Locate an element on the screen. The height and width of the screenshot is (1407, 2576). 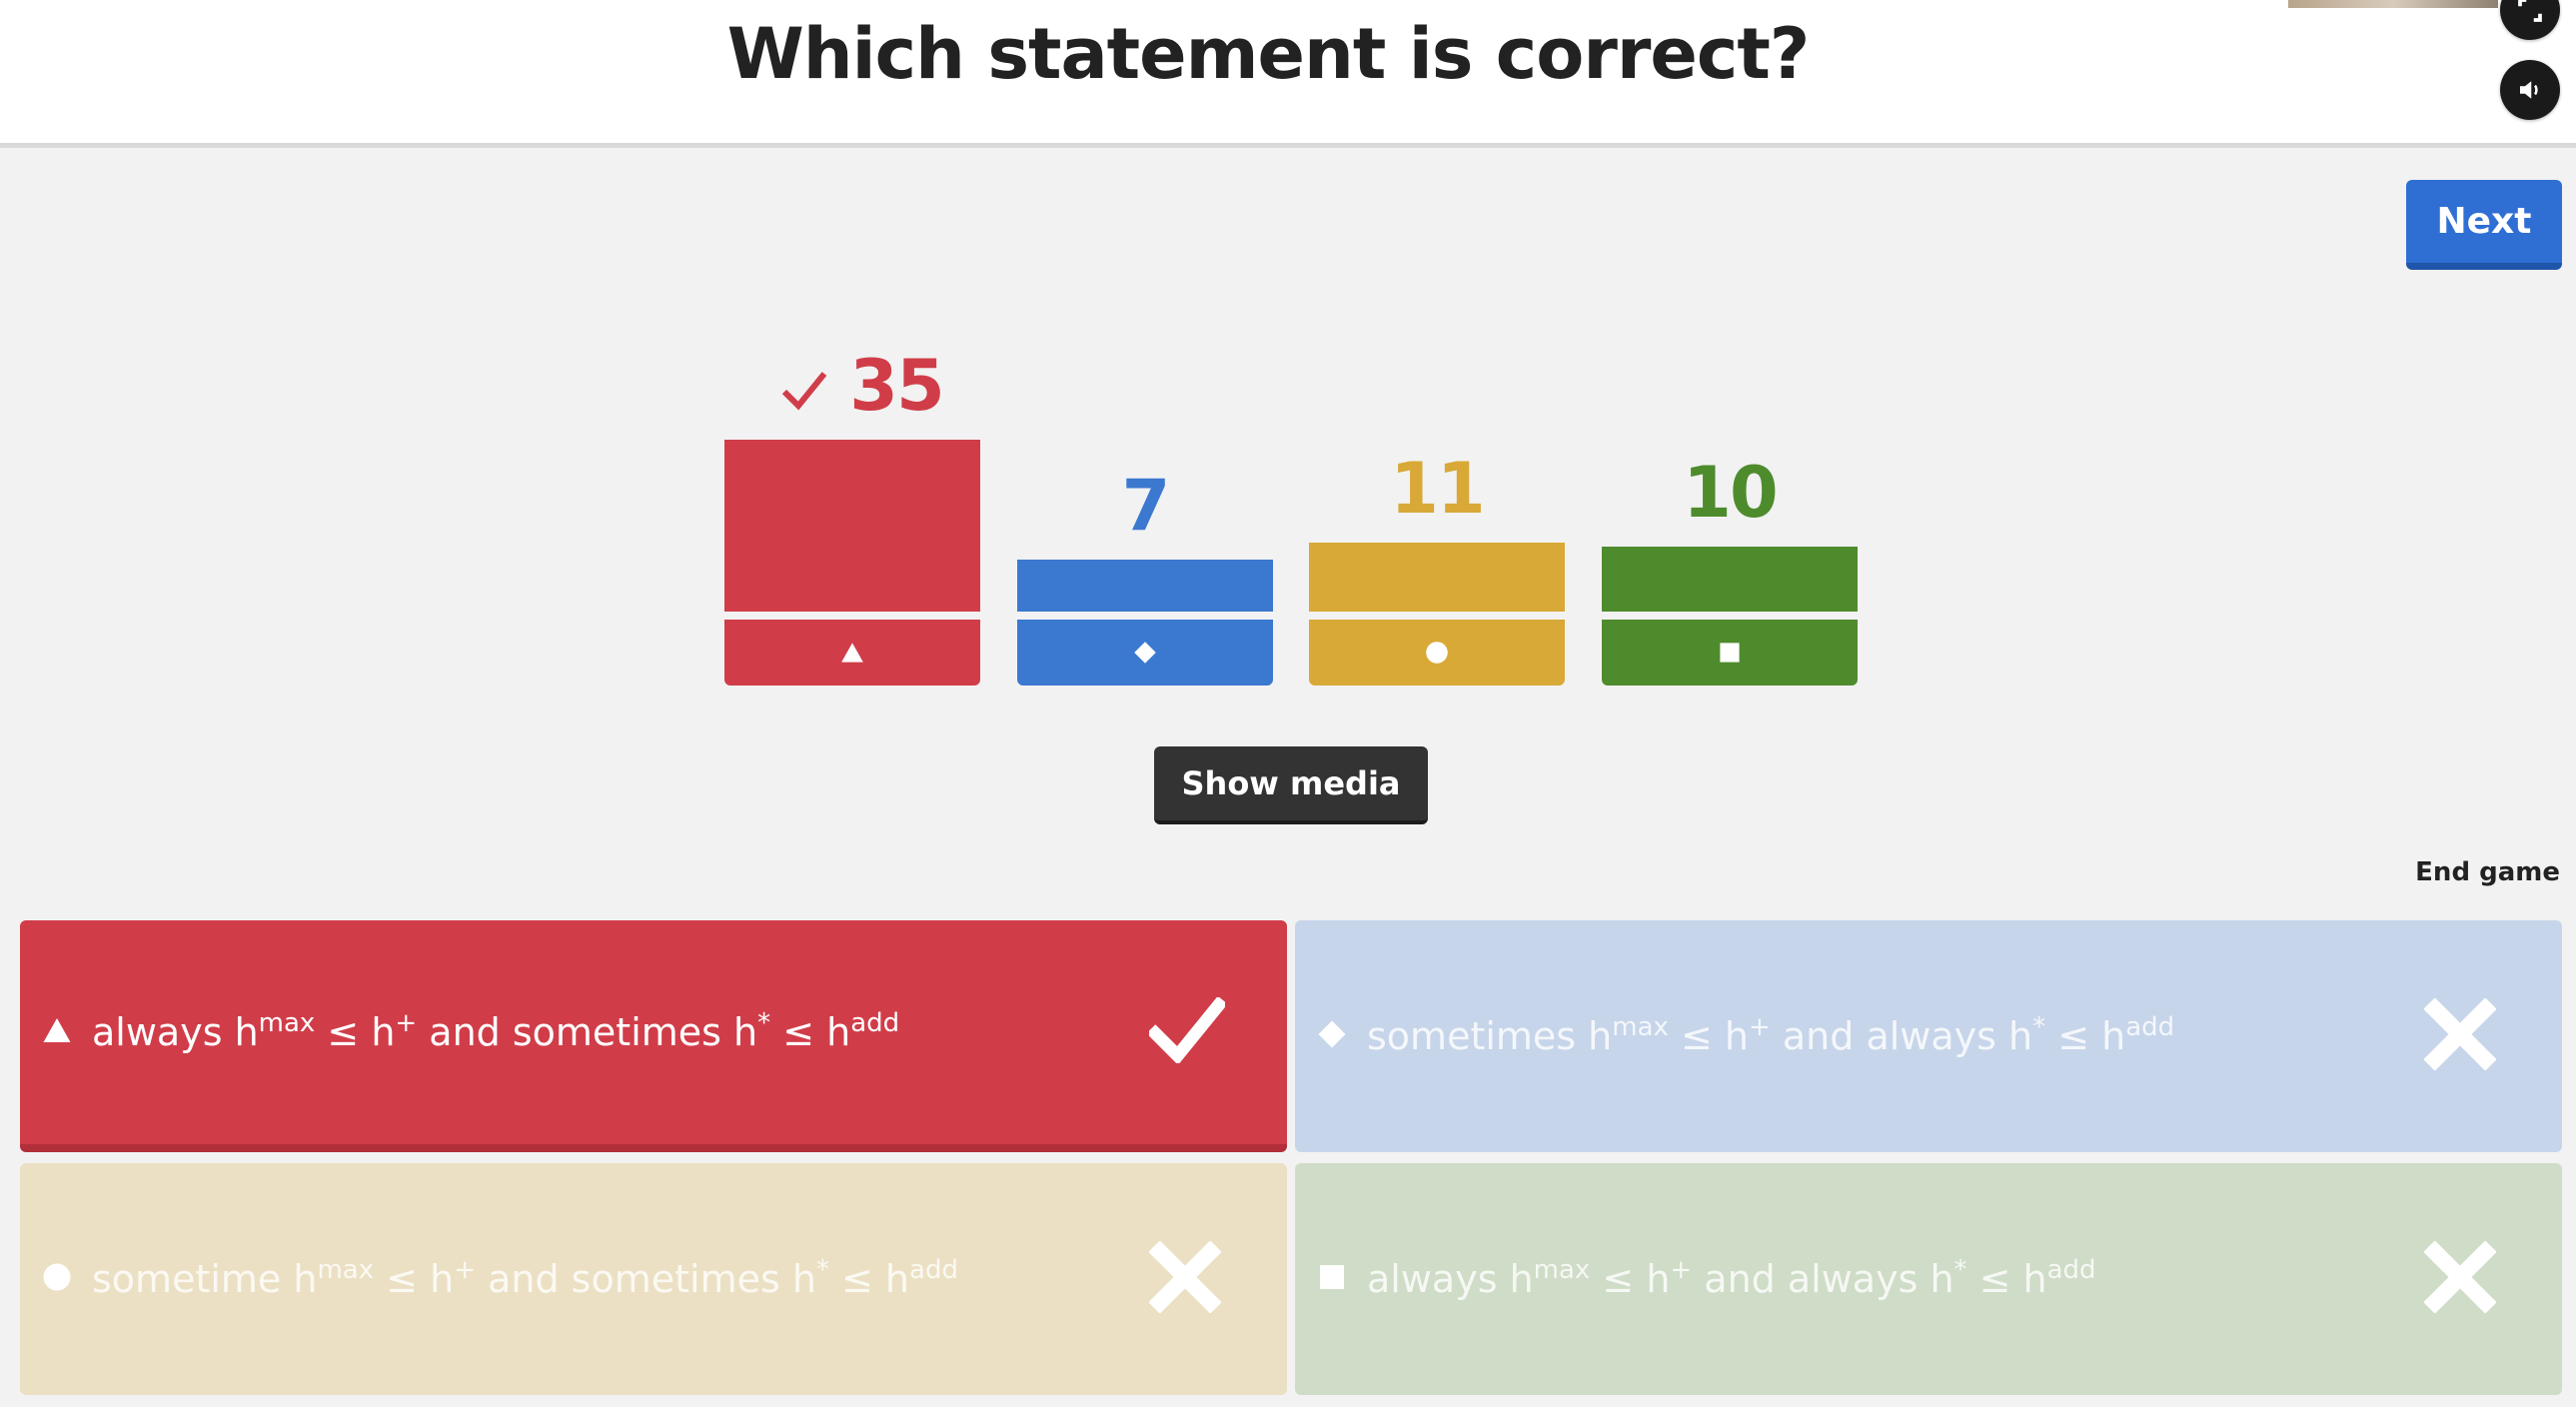
answer-option-triangle: always hmax ≤ h+ and sometimes h* ≤ hadd is located at coordinates (653, 1036).